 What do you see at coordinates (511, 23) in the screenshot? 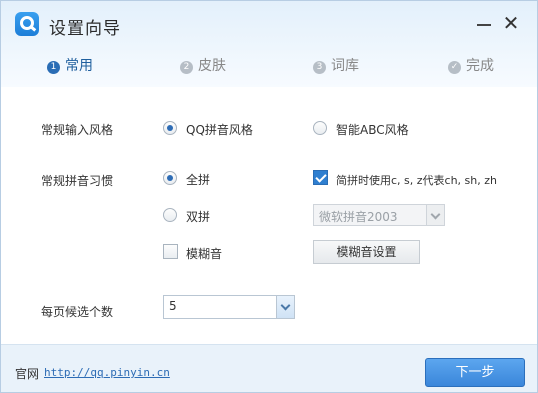
I see `close-icon: ✕` at bounding box center [511, 23].